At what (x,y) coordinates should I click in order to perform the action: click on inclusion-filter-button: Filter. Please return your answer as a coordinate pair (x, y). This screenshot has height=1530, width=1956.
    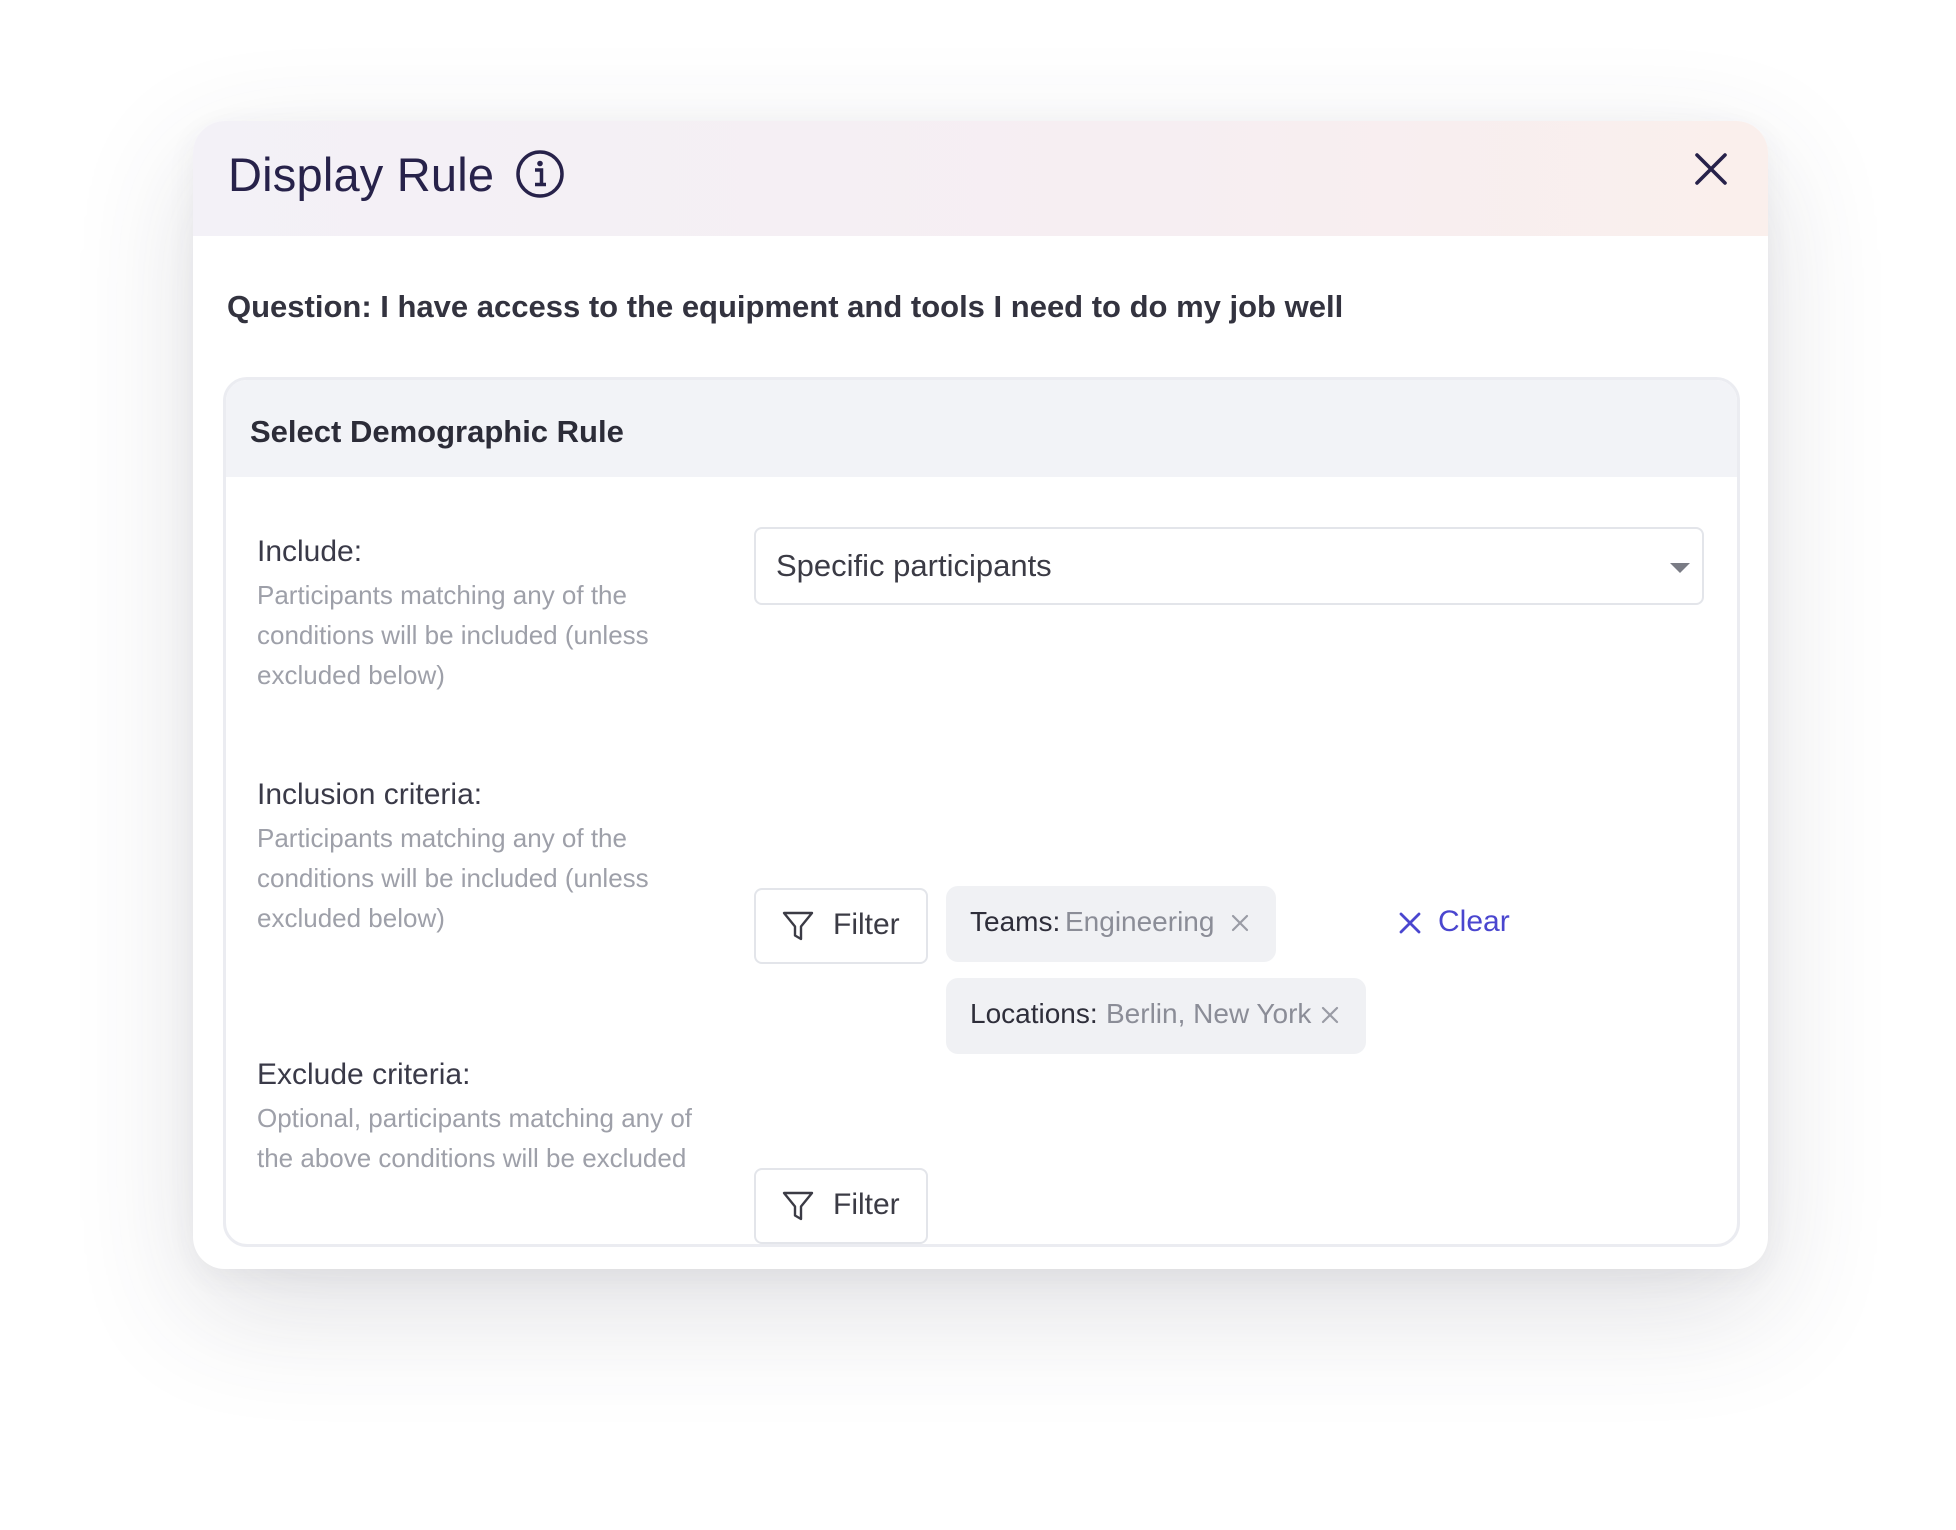
    Looking at the image, I should click on (841, 926).